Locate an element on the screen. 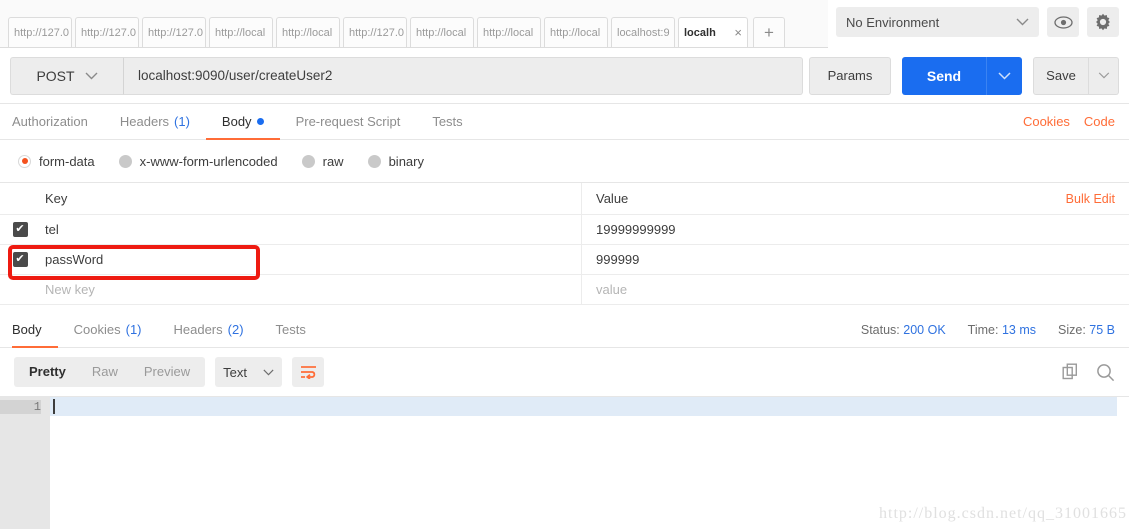 The width and height of the screenshot is (1129, 529). time-label: Time: is located at coordinates (983, 329).